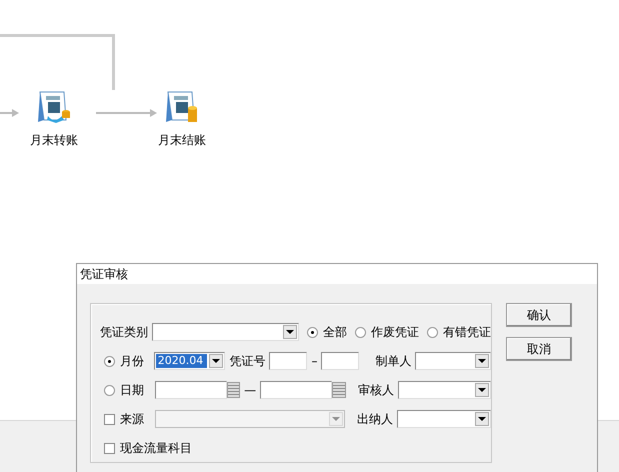  Describe the element at coordinates (250, 390) in the screenshot. I see `range-dash: —` at that location.